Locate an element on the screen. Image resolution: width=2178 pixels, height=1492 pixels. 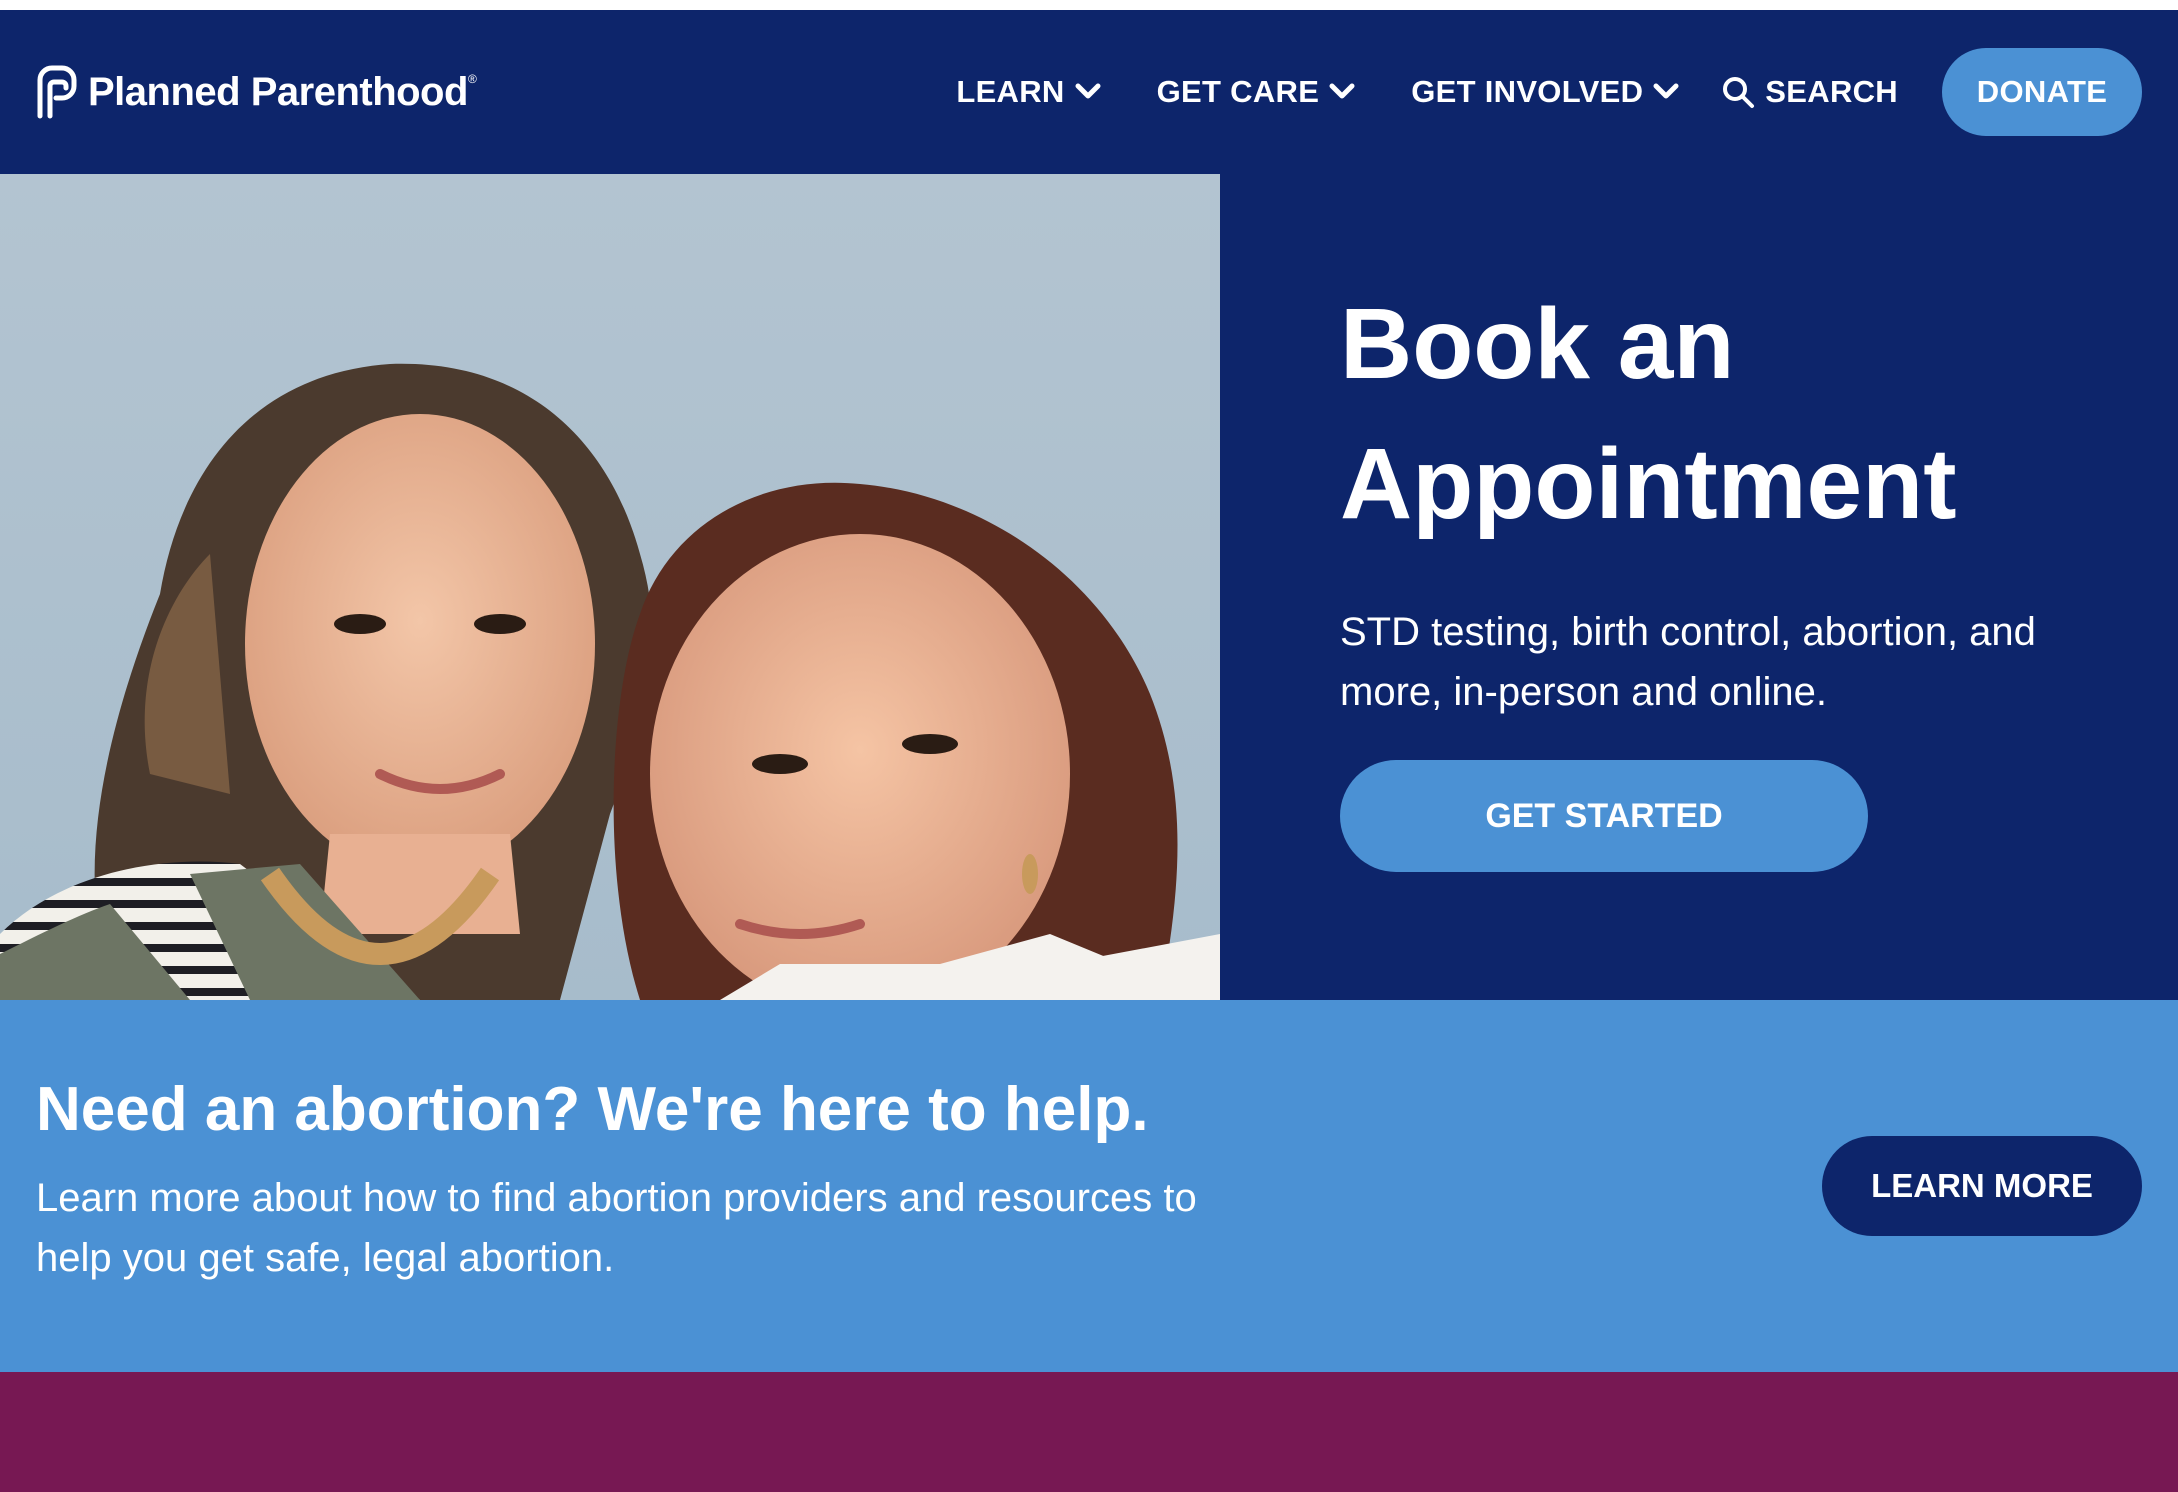
top-strip is located at coordinates (1089, 5).